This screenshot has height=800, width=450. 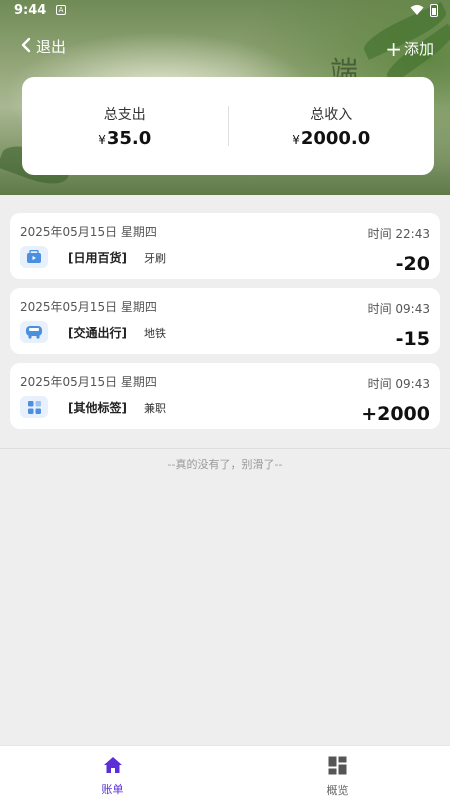 What do you see at coordinates (34, 257) in the screenshot?
I see `shopping-bag-icon` at bounding box center [34, 257].